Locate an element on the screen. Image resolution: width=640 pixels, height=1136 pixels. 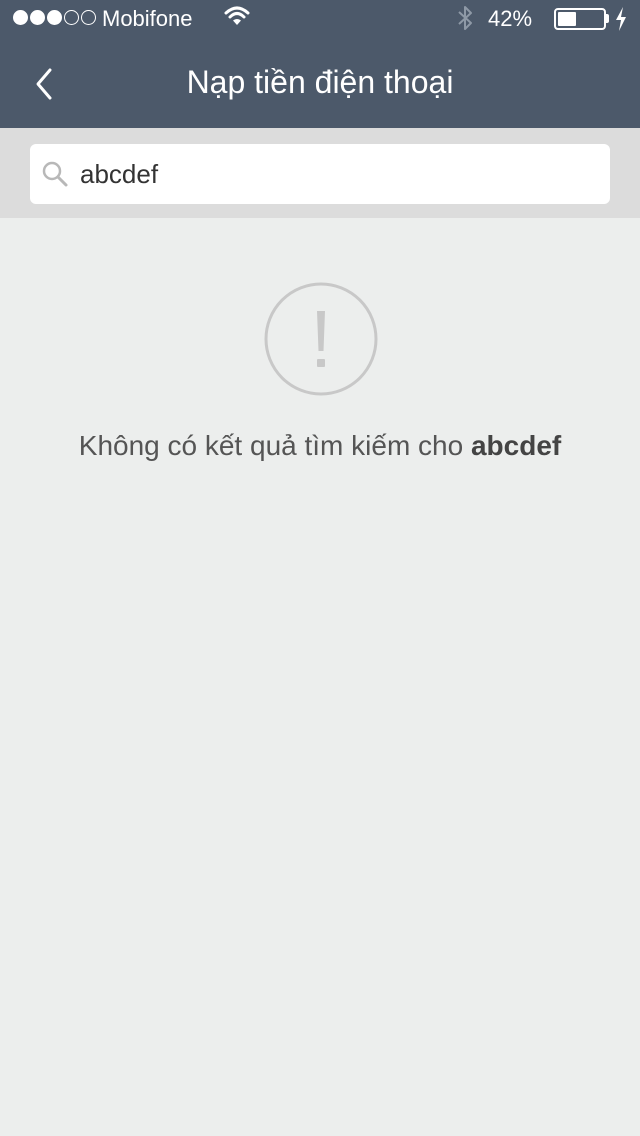
exclamation-circle-icon is located at coordinates (321, 339).